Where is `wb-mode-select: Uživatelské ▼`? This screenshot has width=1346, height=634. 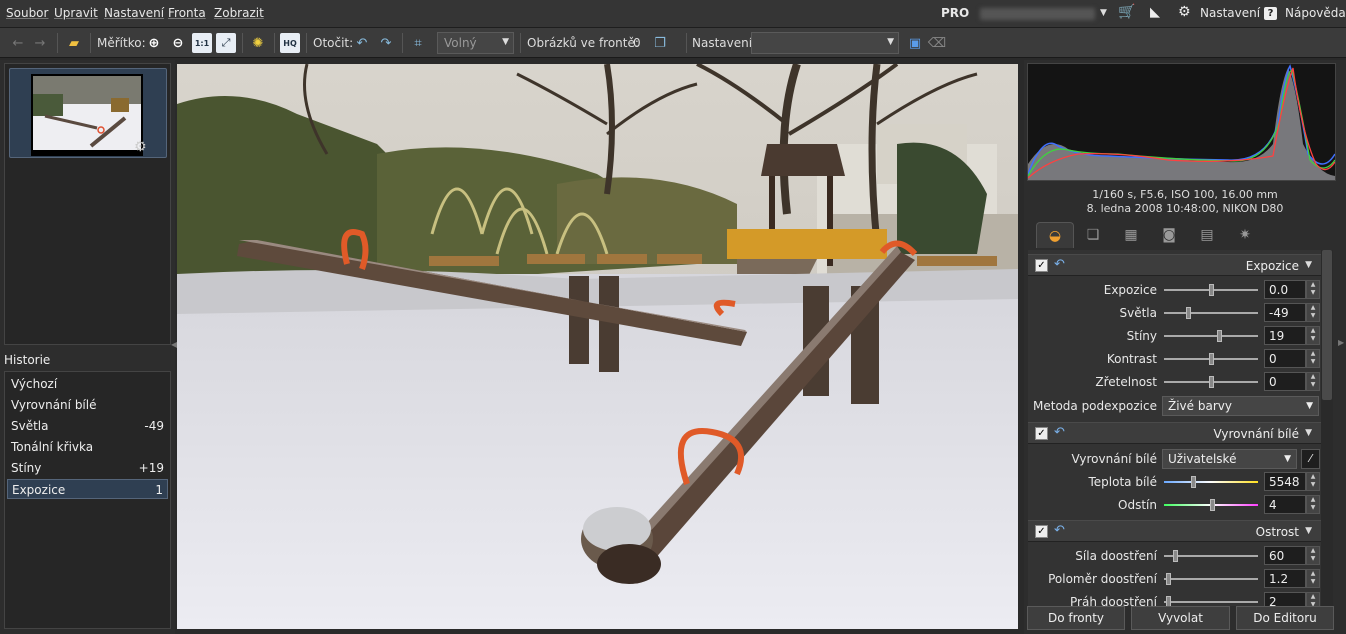 wb-mode-select: Uživatelské ▼ is located at coordinates (1229, 459).